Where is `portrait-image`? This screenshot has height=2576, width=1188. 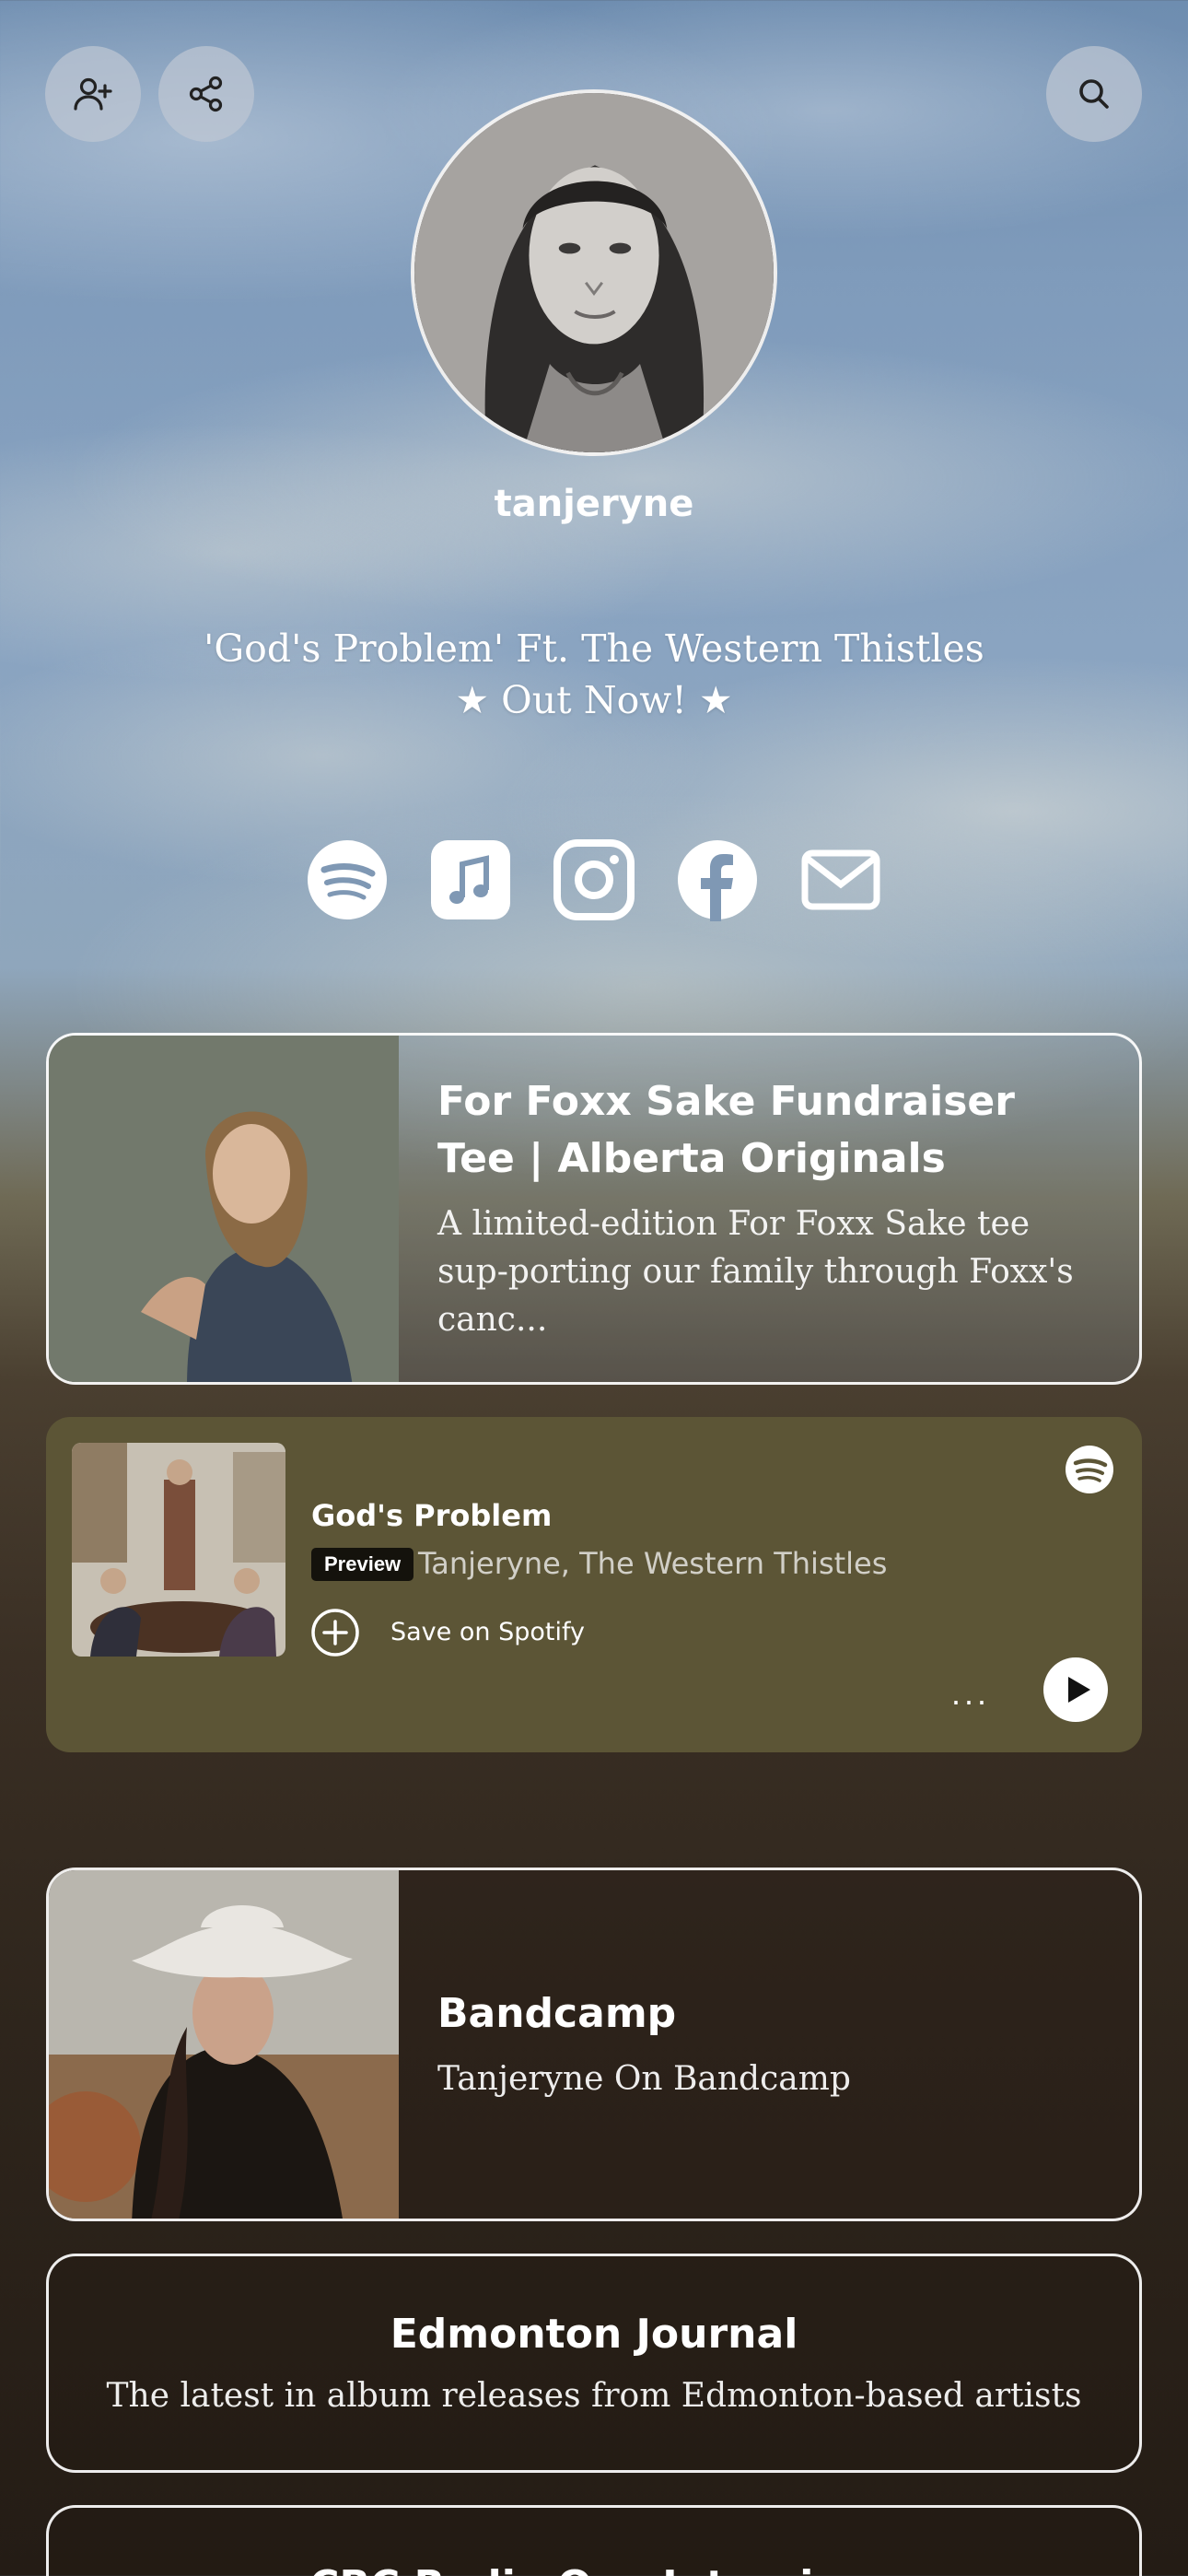 portrait-image is located at coordinates (594, 272).